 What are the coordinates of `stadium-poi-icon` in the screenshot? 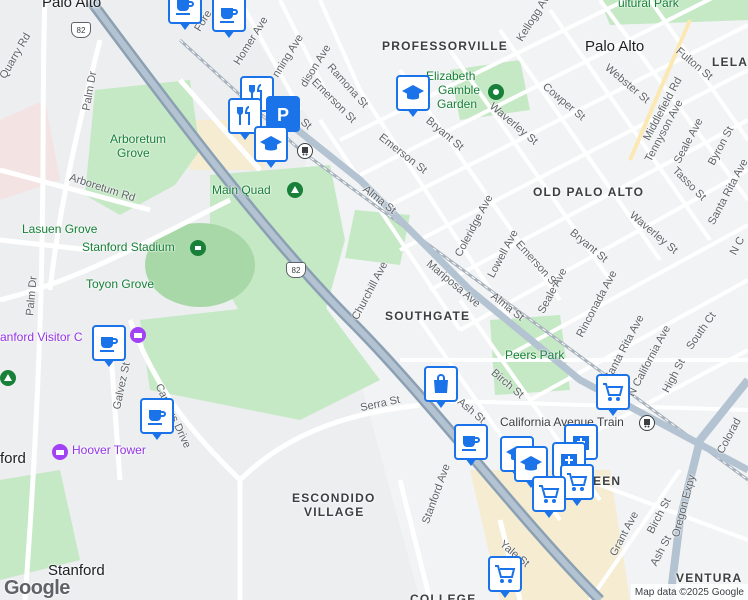 It's located at (198, 248).